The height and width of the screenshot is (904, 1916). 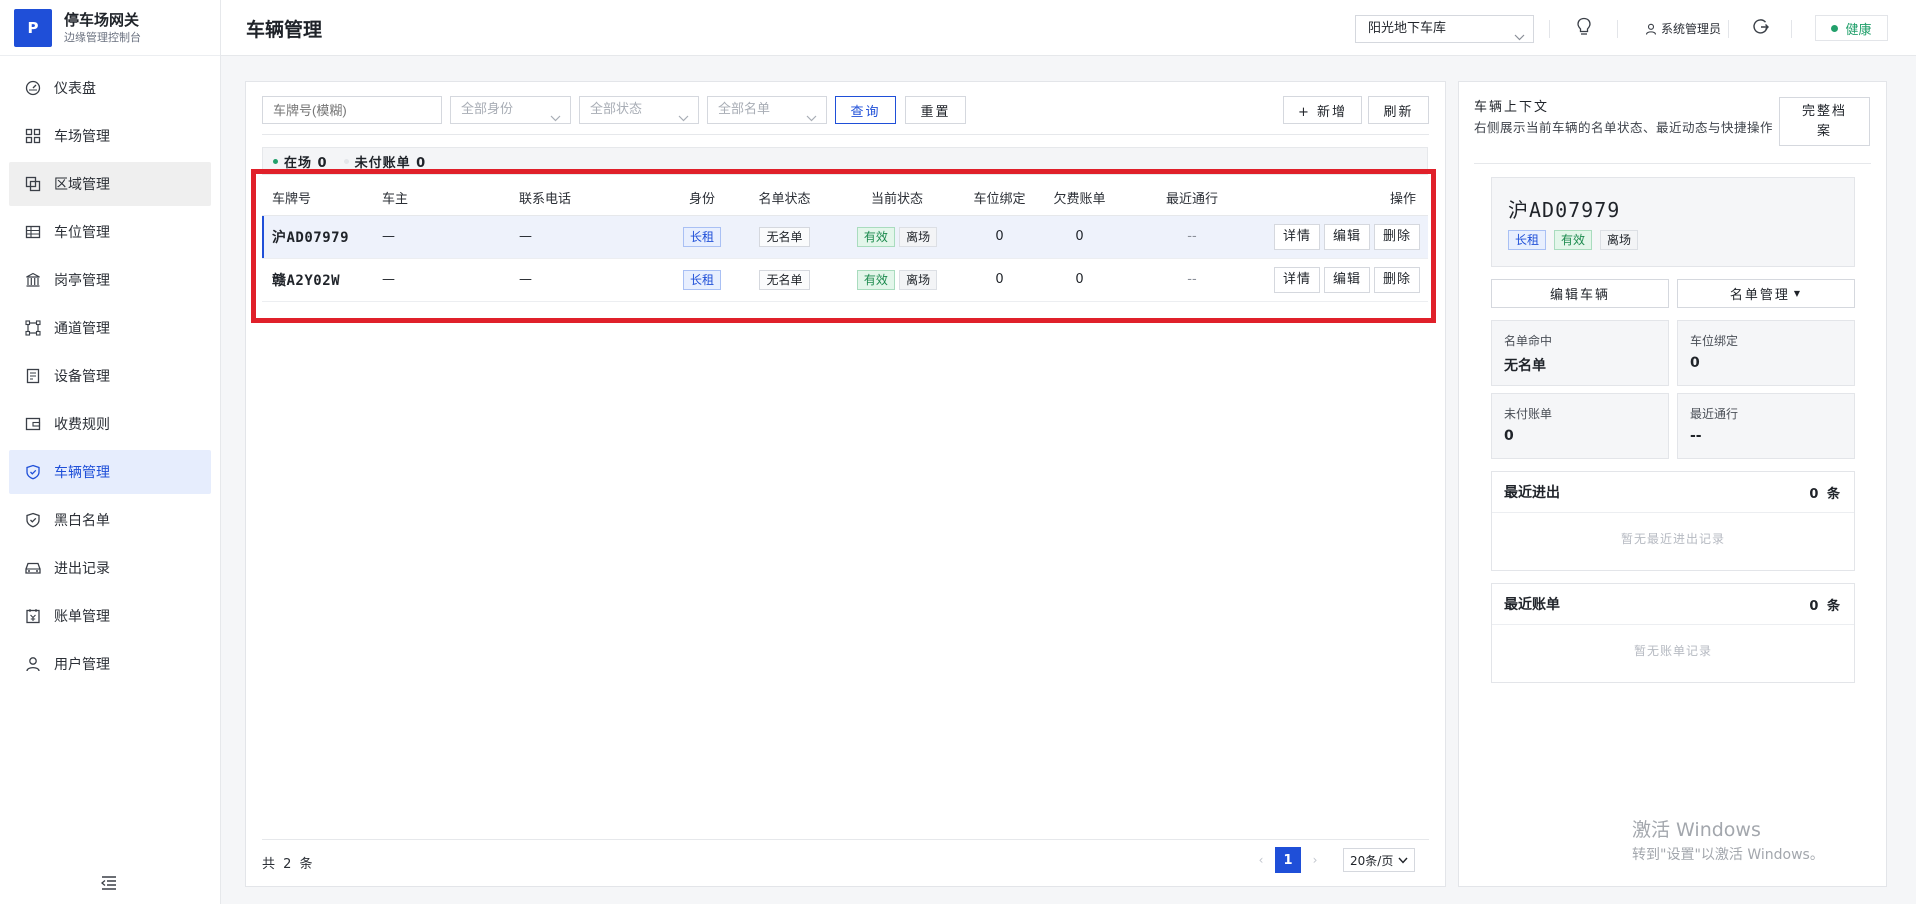 What do you see at coordinates (1672, 651) in the screenshot?
I see `empty-state: 暂无账单记录` at bounding box center [1672, 651].